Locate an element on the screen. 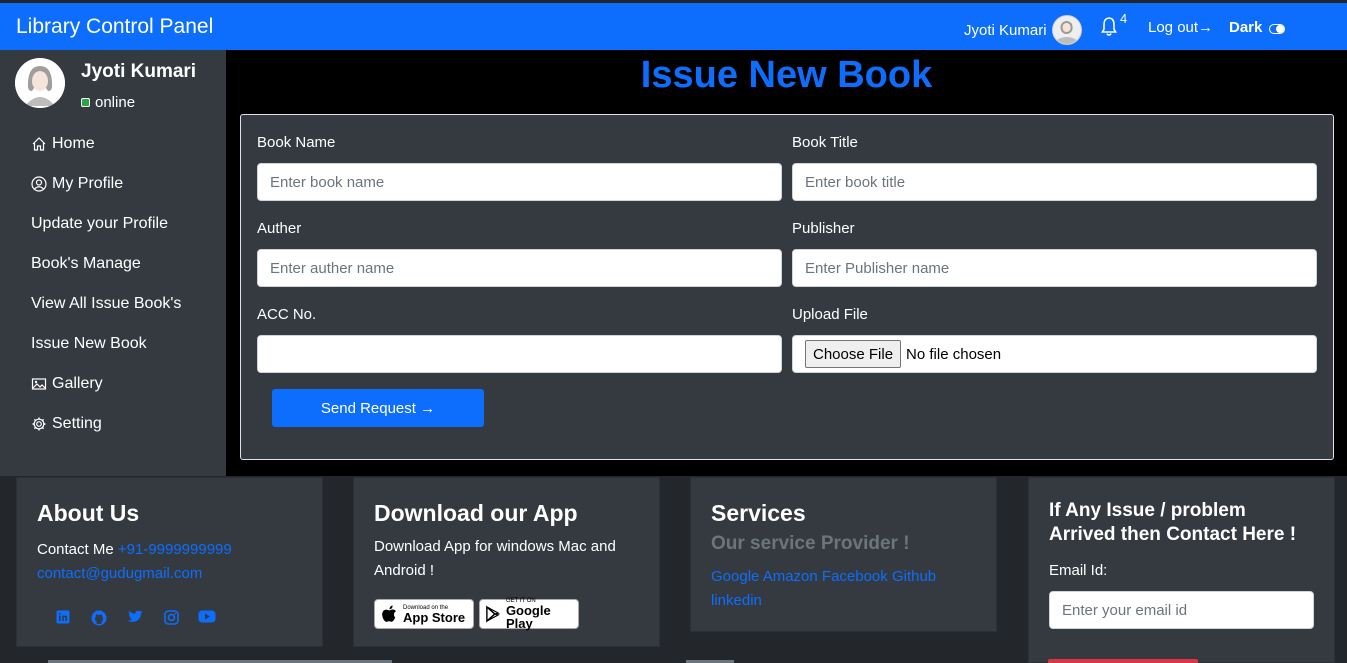 This screenshot has height=663, width=1347. sidebar-item-label: Issue New Book is located at coordinates (89, 343).